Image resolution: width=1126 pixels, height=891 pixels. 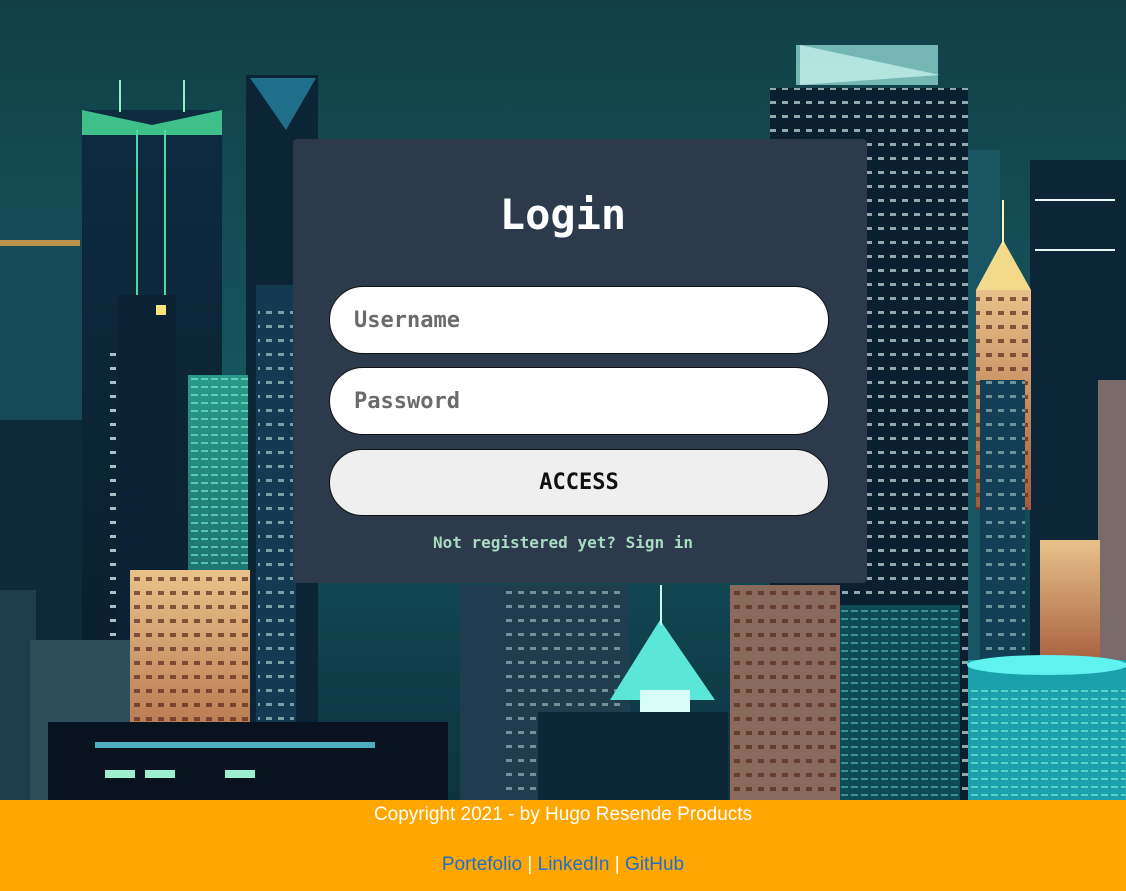 What do you see at coordinates (563, 214) in the screenshot?
I see `login-title: Login` at bounding box center [563, 214].